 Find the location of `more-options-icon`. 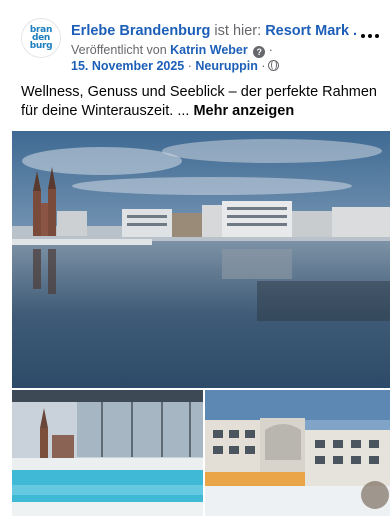

more-options-icon is located at coordinates (370, 36).